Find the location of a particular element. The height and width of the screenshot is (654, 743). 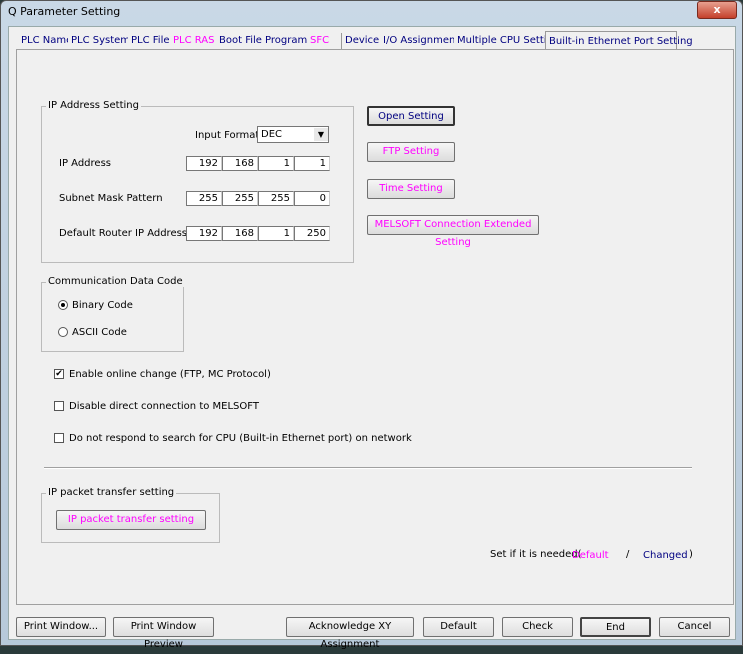

time-setting-button: Time Setting is located at coordinates (411, 189).